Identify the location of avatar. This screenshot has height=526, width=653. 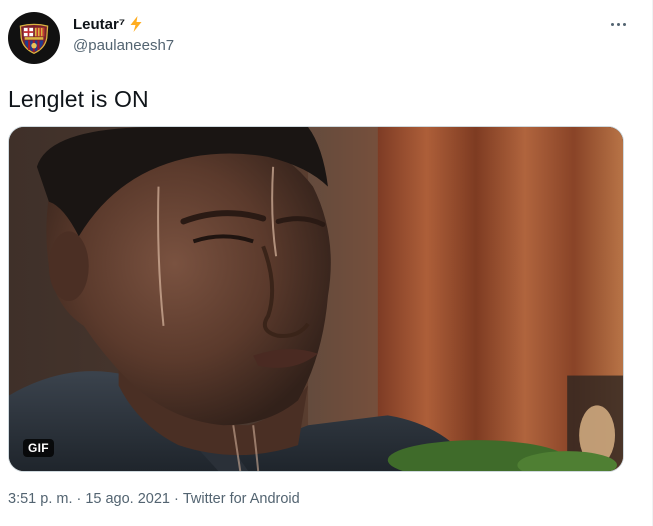
(34, 38).